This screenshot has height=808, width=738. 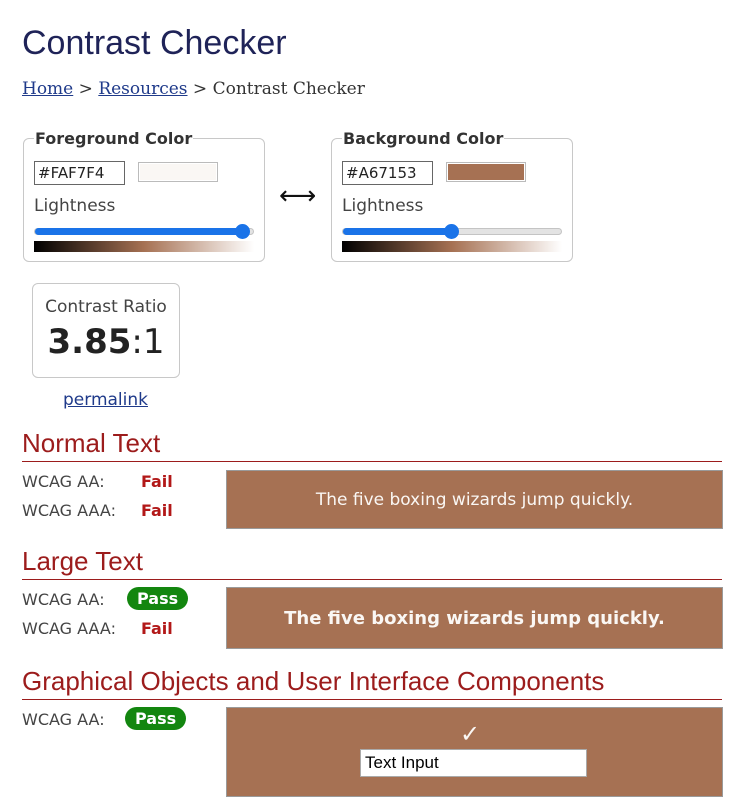 What do you see at coordinates (473, 763) in the screenshot?
I see `sample-text-input` at bounding box center [473, 763].